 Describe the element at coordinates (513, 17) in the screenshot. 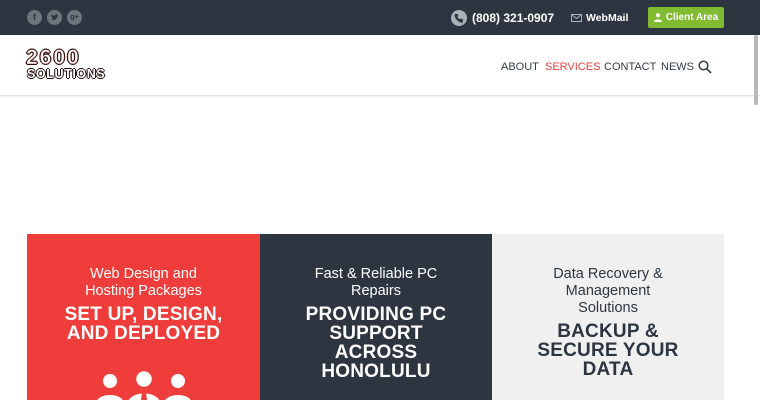

I see `phone-number: (808) 321-0907` at that location.